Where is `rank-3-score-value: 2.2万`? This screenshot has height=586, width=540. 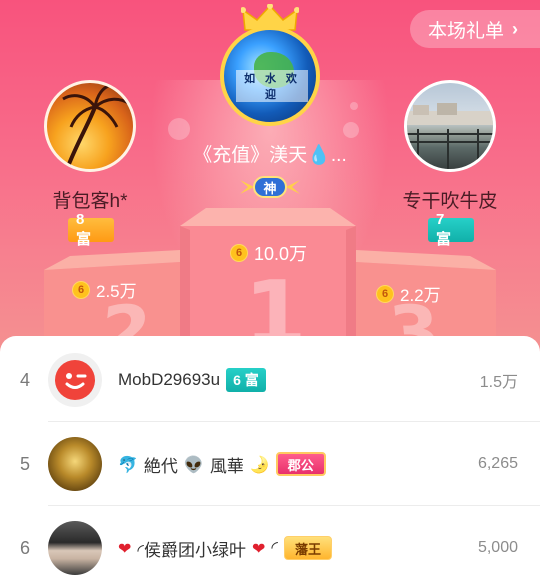 rank-3-score-value: 2.2万 is located at coordinates (420, 295).